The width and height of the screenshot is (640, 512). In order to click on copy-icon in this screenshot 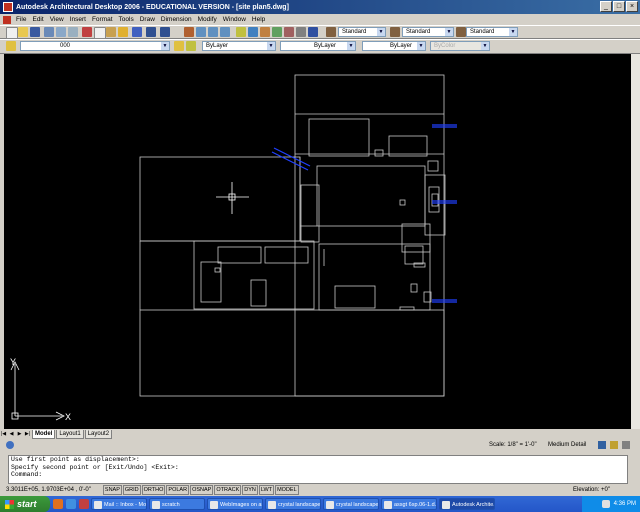, I will do `click(100, 33)`.